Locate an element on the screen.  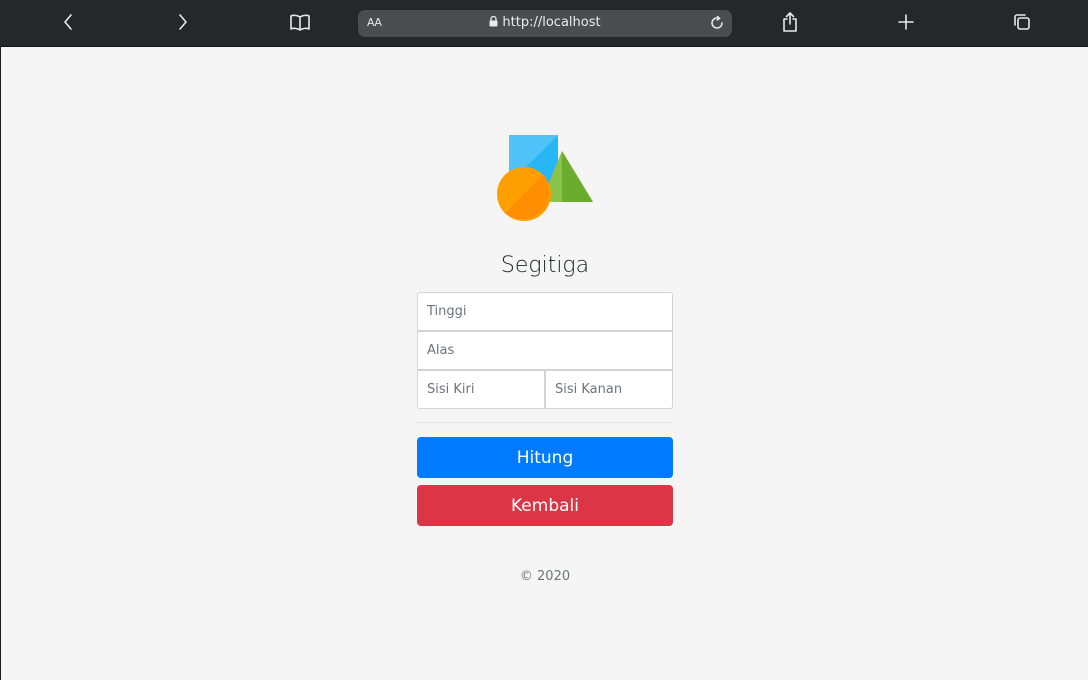
shapes-logo-icon is located at coordinates (545, 179).